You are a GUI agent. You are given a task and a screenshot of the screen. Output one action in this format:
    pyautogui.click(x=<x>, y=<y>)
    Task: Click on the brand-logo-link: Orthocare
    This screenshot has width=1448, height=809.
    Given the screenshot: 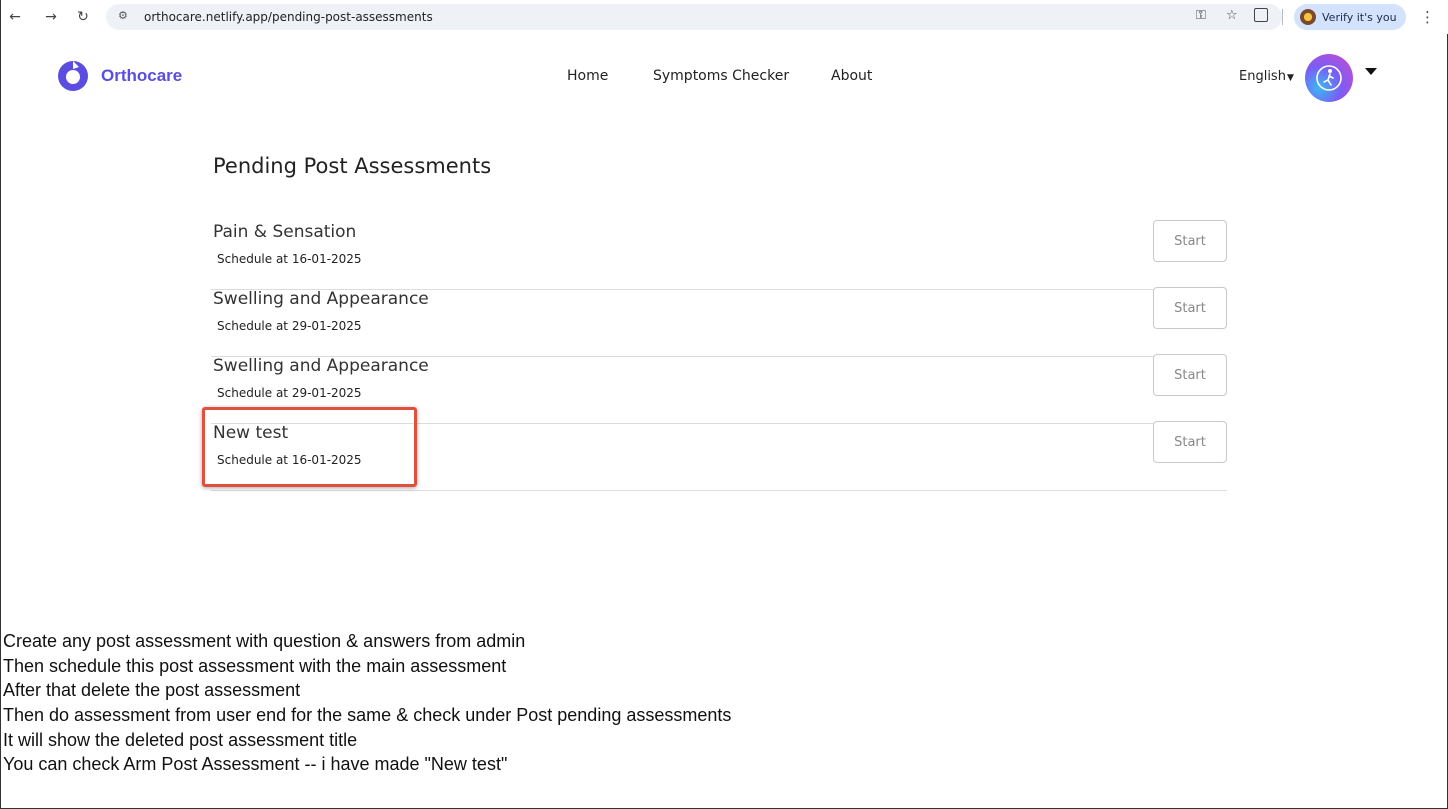 What is the action you would take?
    pyautogui.click(x=118, y=76)
    